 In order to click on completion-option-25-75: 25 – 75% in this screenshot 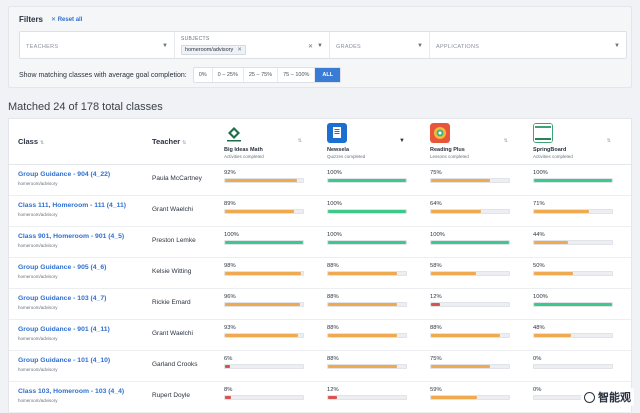, I will do `click(261, 75)`.